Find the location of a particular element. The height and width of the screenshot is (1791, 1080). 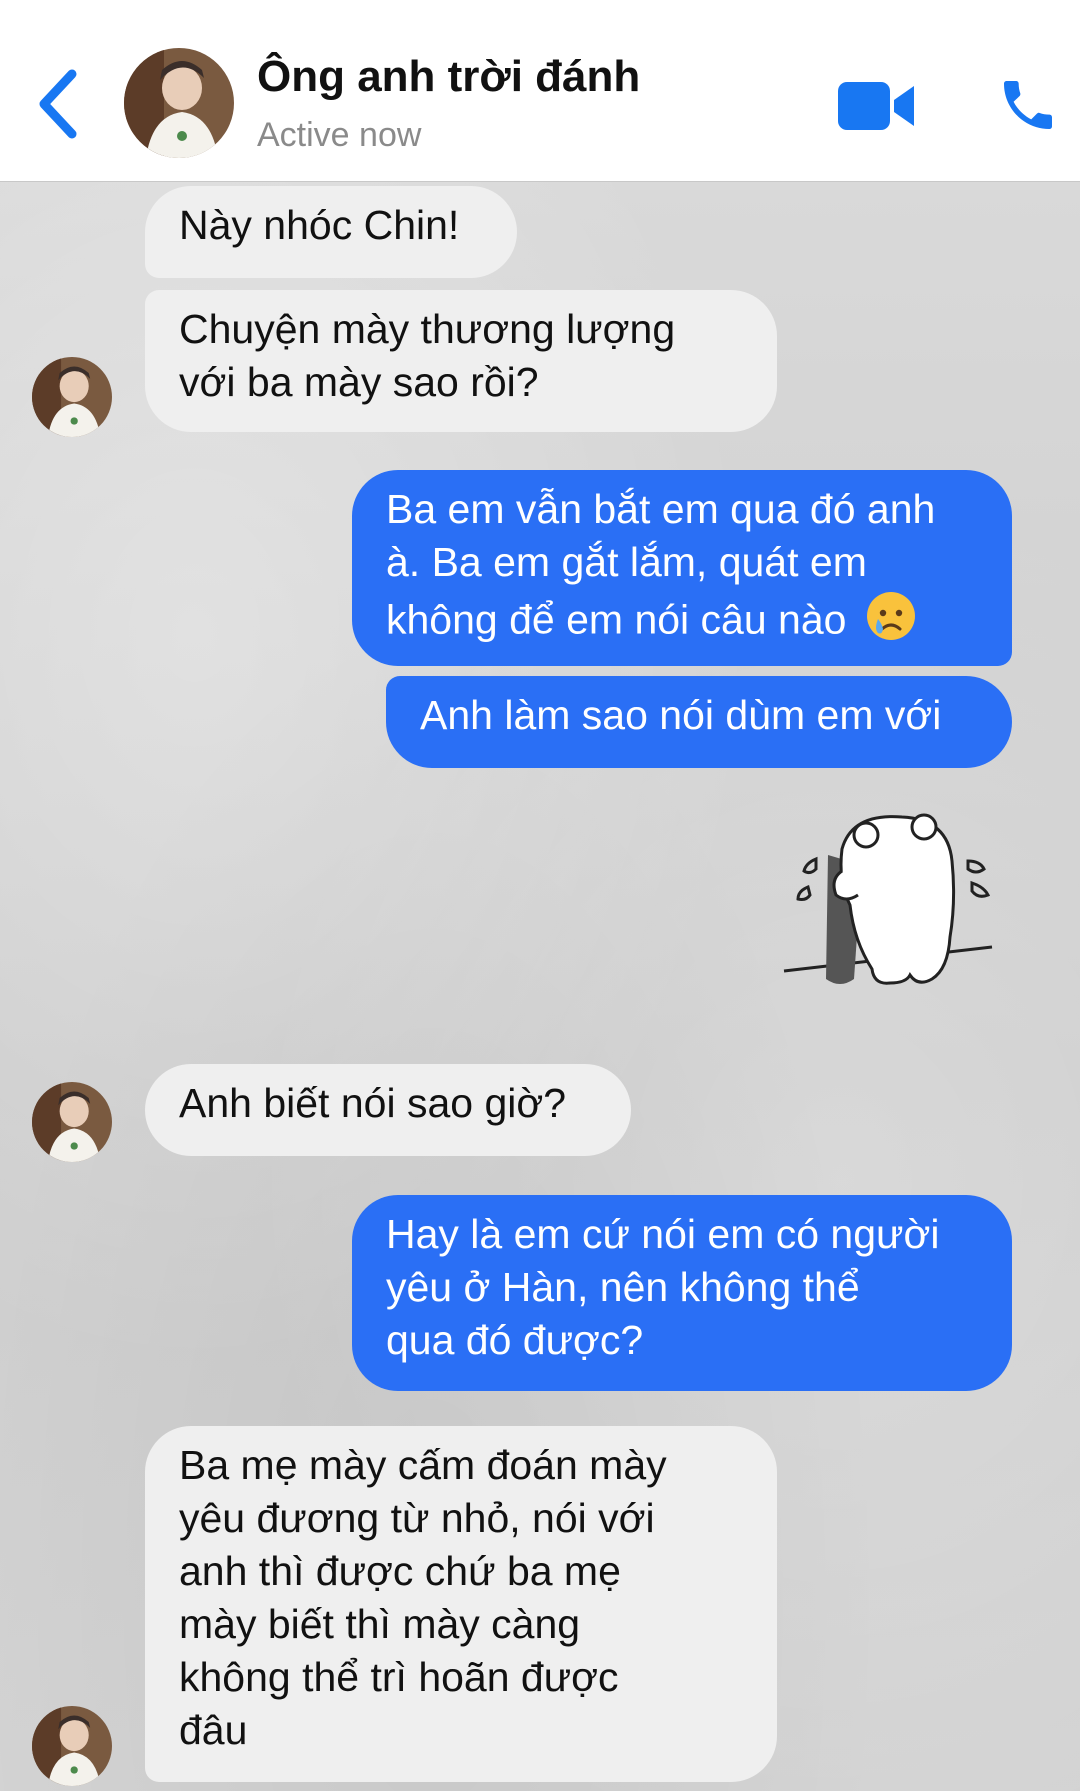

message-text-line: Chuyện mày thương lượng is located at coordinates (427, 329).